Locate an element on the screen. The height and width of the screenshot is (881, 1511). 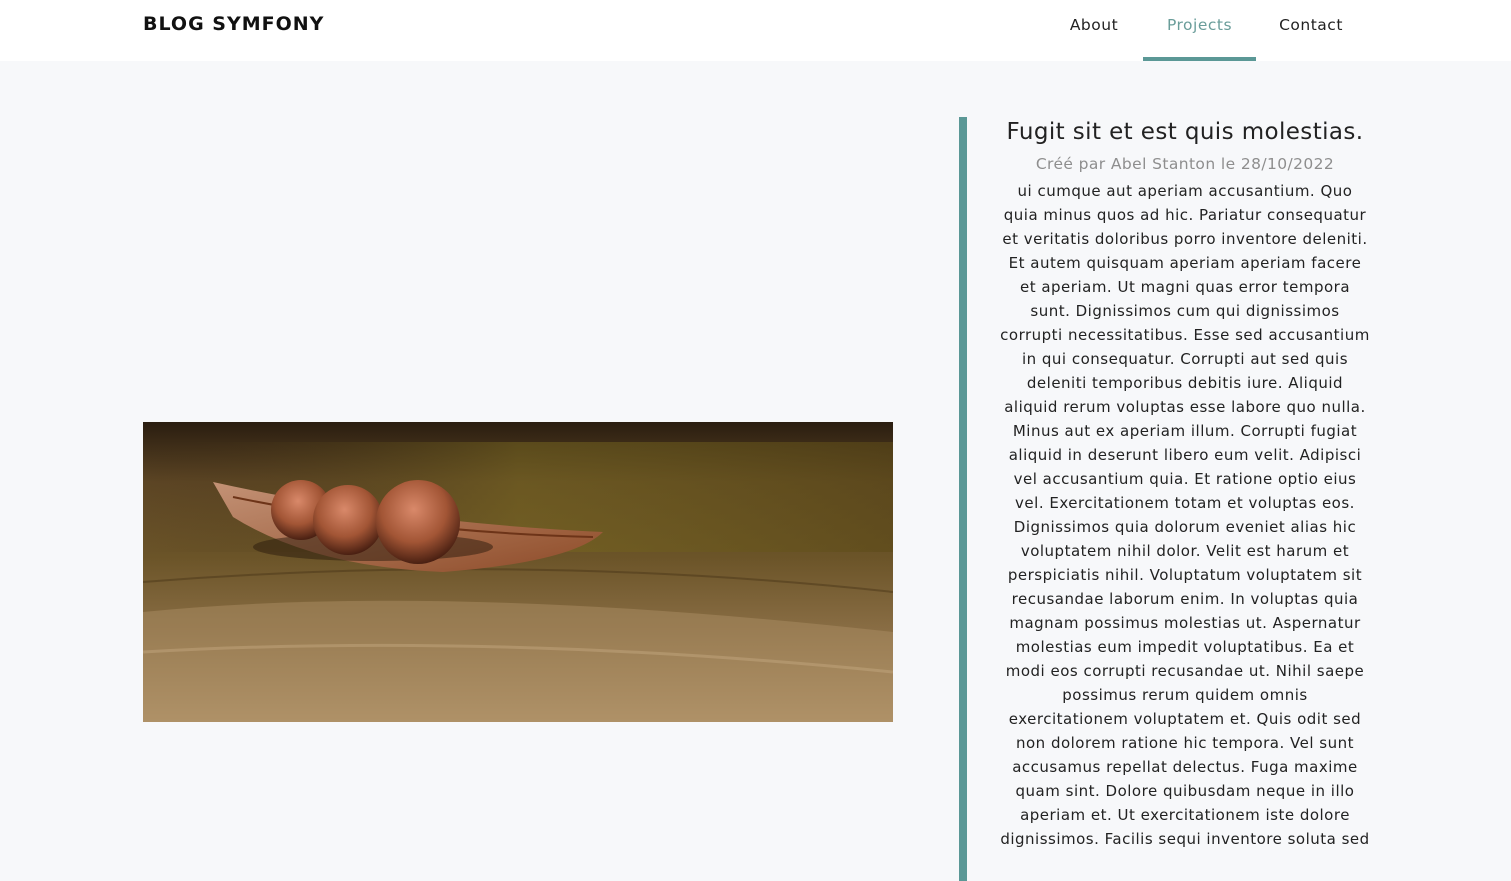
nav-link-contact: Contact is located at coordinates (1311, 30).